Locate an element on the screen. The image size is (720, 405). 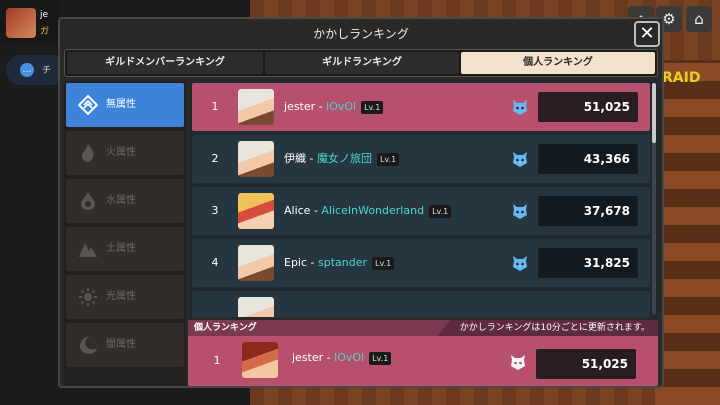
player-entry: jester - lOvOl Lv.1 is located at coordinates (334, 107).